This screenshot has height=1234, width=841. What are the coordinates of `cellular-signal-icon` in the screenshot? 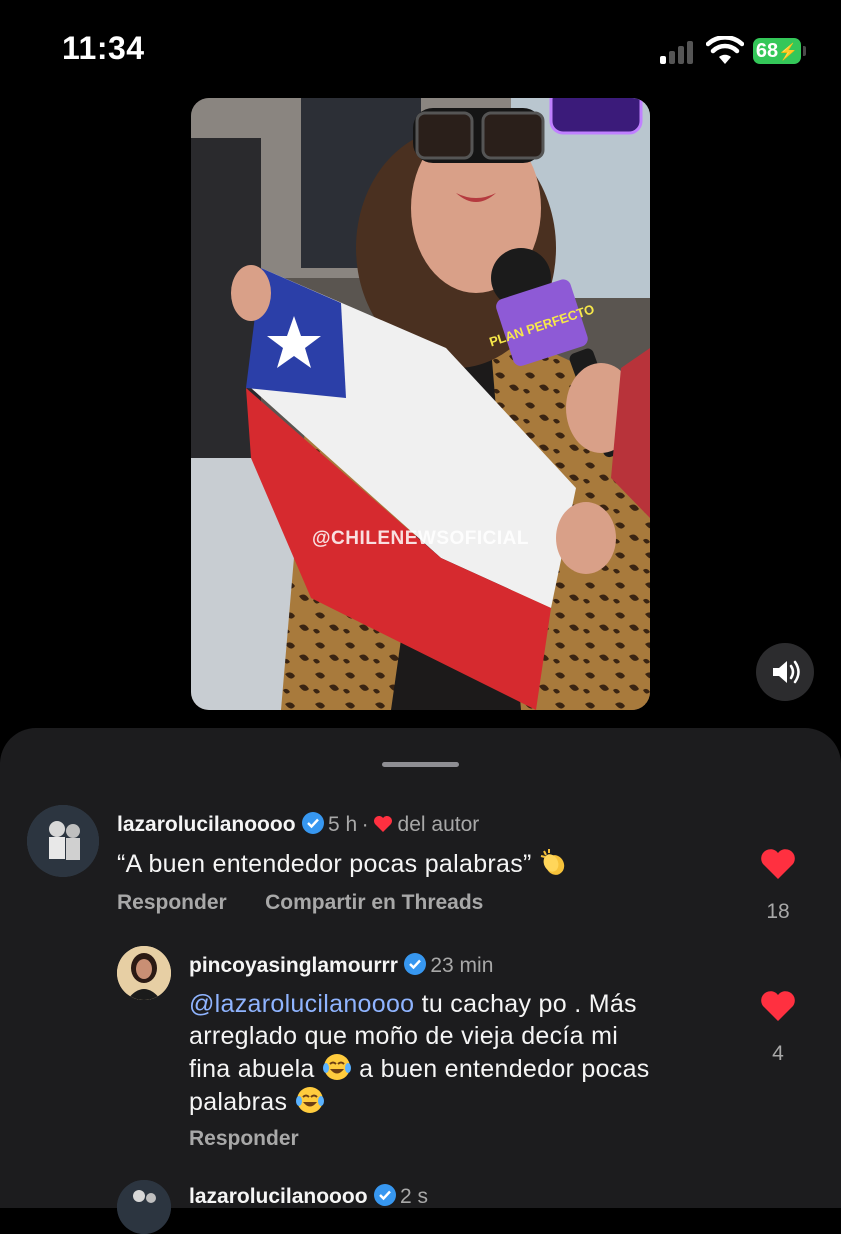 It's located at (680, 52).